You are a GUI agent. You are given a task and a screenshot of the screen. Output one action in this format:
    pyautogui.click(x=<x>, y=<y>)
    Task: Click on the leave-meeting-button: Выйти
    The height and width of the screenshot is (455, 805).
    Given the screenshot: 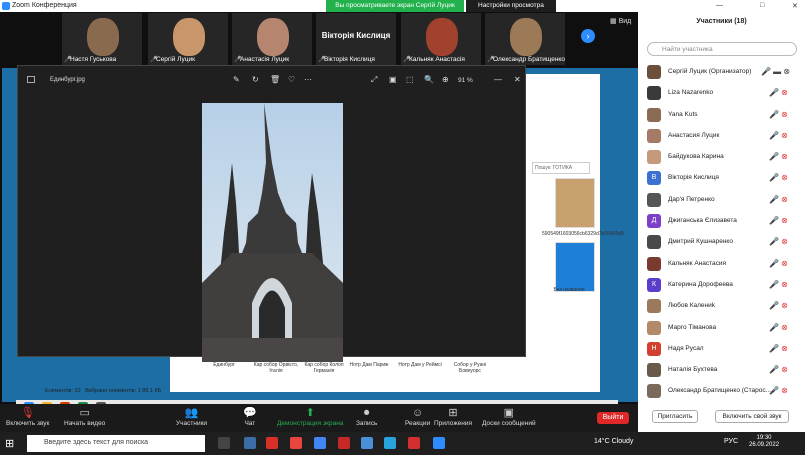 What is the action you would take?
    pyautogui.click(x=613, y=418)
    